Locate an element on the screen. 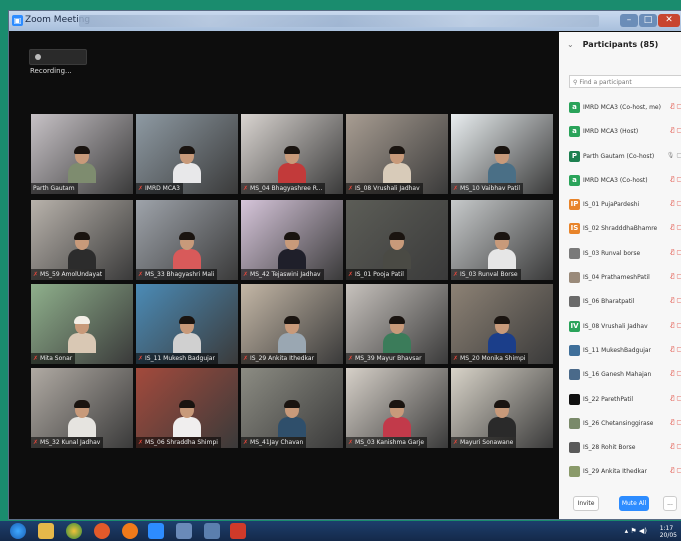  participant-name-label: ✗ IS_11 Mukesh Badgujar is located at coordinates (177, 358).